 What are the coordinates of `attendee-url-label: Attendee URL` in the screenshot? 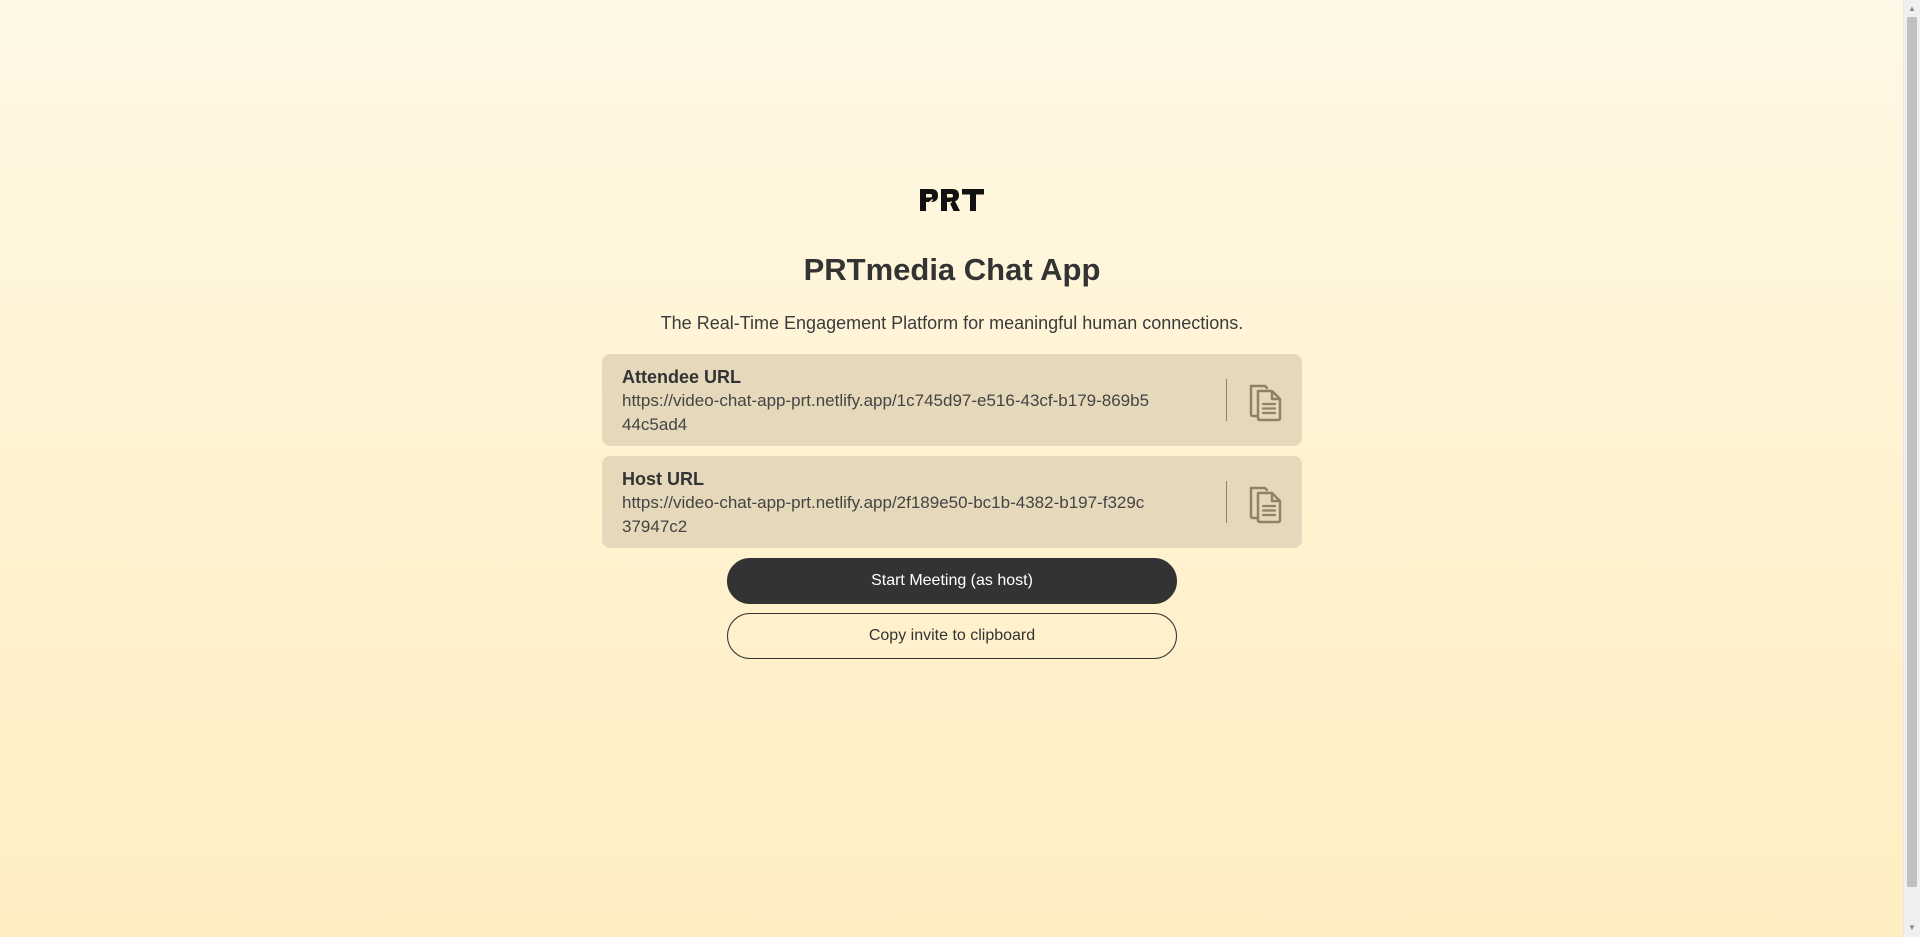 It's located at (682, 377).